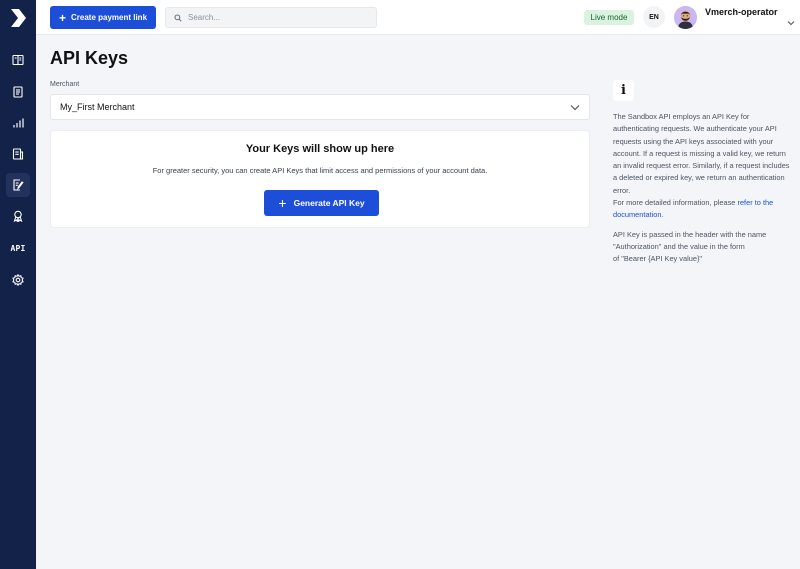 The width and height of the screenshot is (800, 569). Describe the element at coordinates (109, 17) in the screenshot. I see `create-payment-link-label: Create payment link` at that location.